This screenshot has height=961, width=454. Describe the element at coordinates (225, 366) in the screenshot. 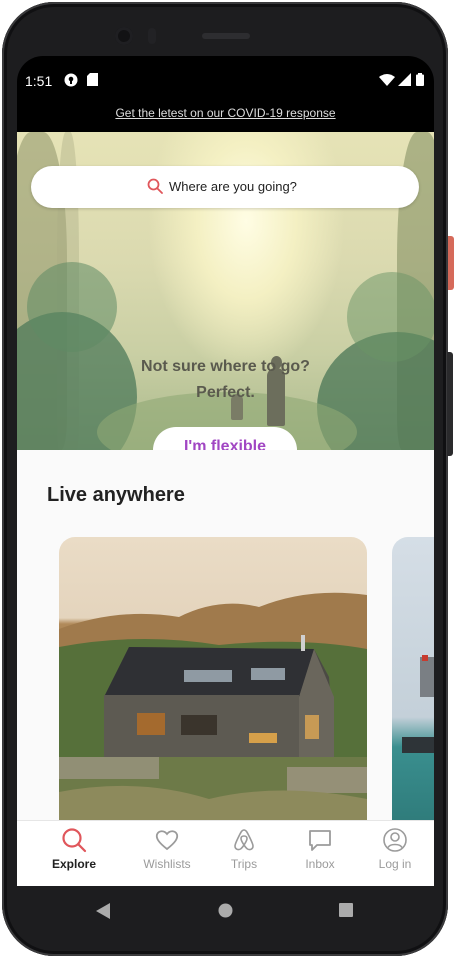

I see `hero-line-1: Not sure where to go?` at that location.